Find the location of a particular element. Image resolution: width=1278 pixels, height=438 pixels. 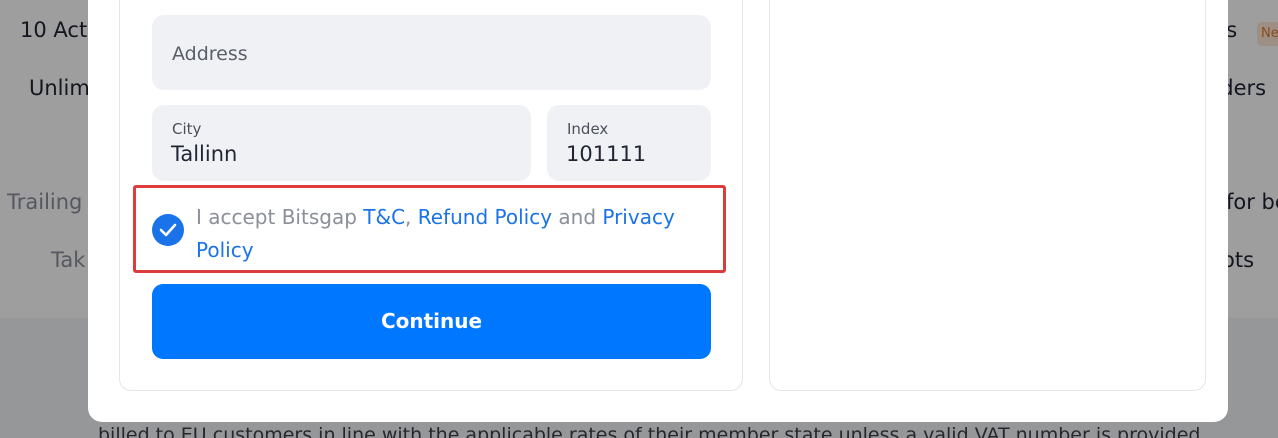

index-value: 101111 is located at coordinates (606, 154).